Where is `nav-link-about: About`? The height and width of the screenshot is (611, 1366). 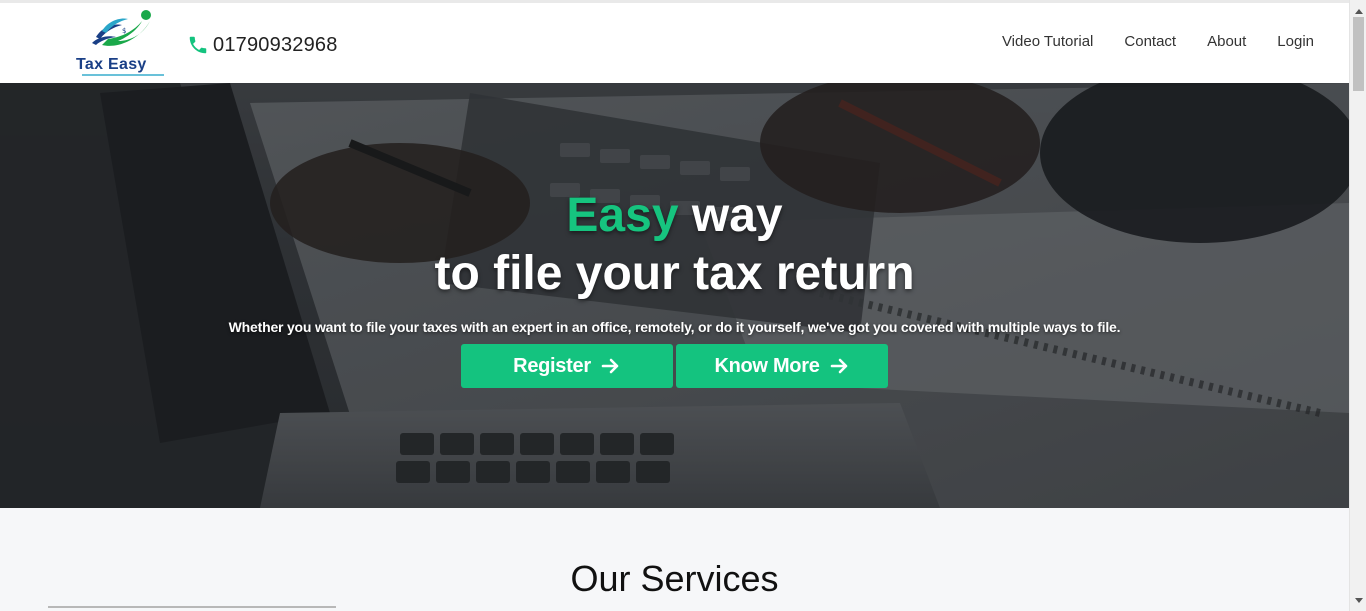
nav-link-about: About is located at coordinates (1226, 41).